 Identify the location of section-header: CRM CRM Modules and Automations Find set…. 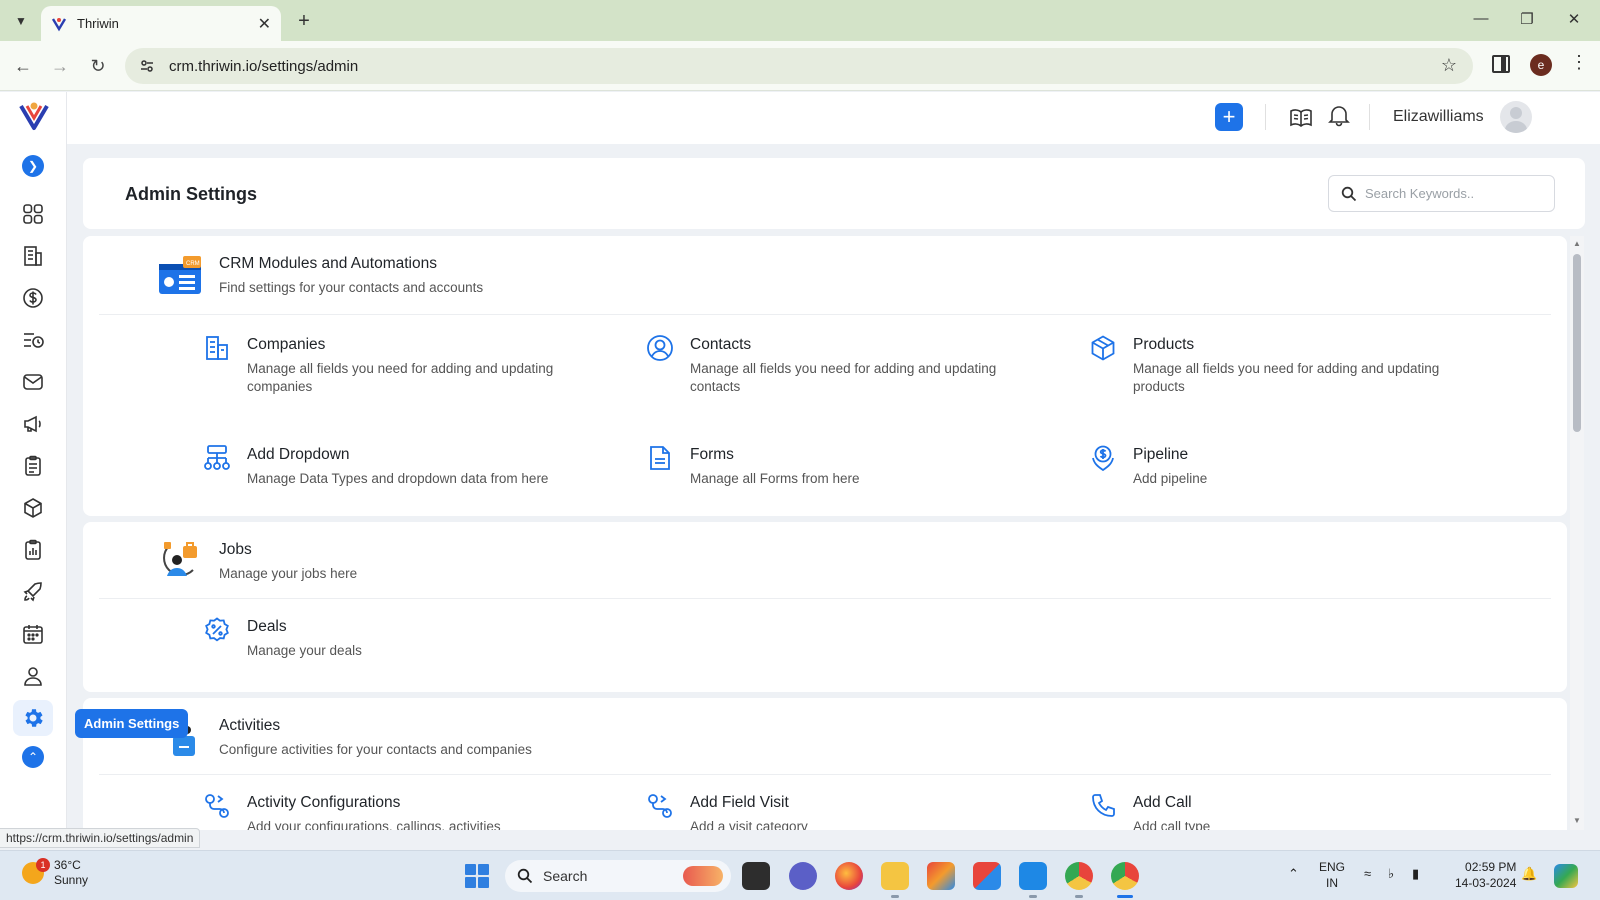
(825, 275).